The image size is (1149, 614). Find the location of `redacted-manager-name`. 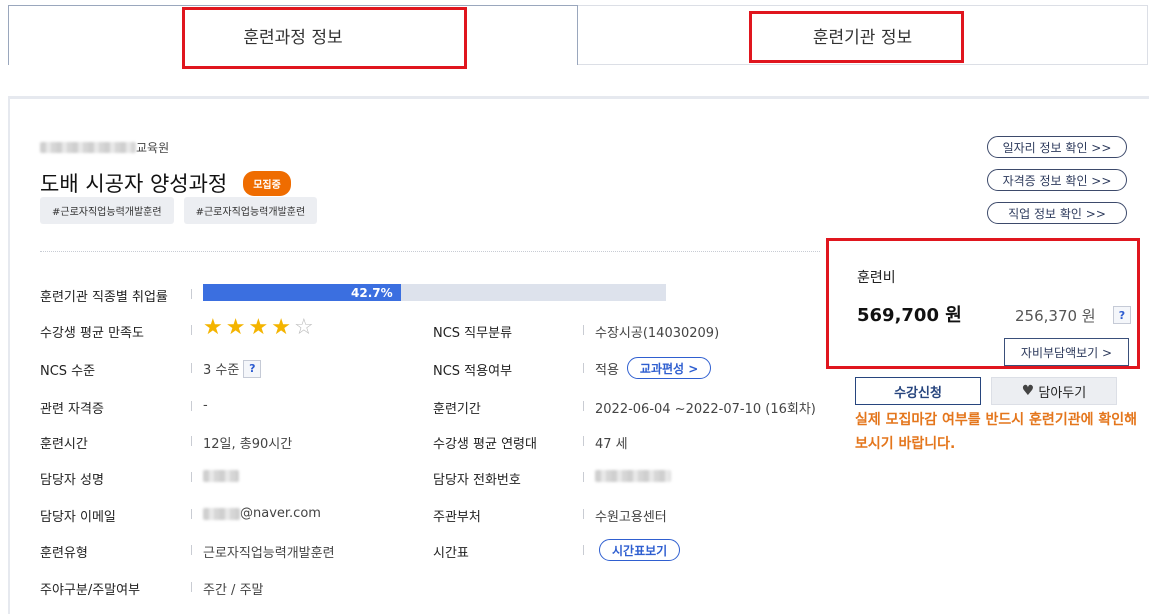

redacted-manager-name is located at coordinates (221, 476).